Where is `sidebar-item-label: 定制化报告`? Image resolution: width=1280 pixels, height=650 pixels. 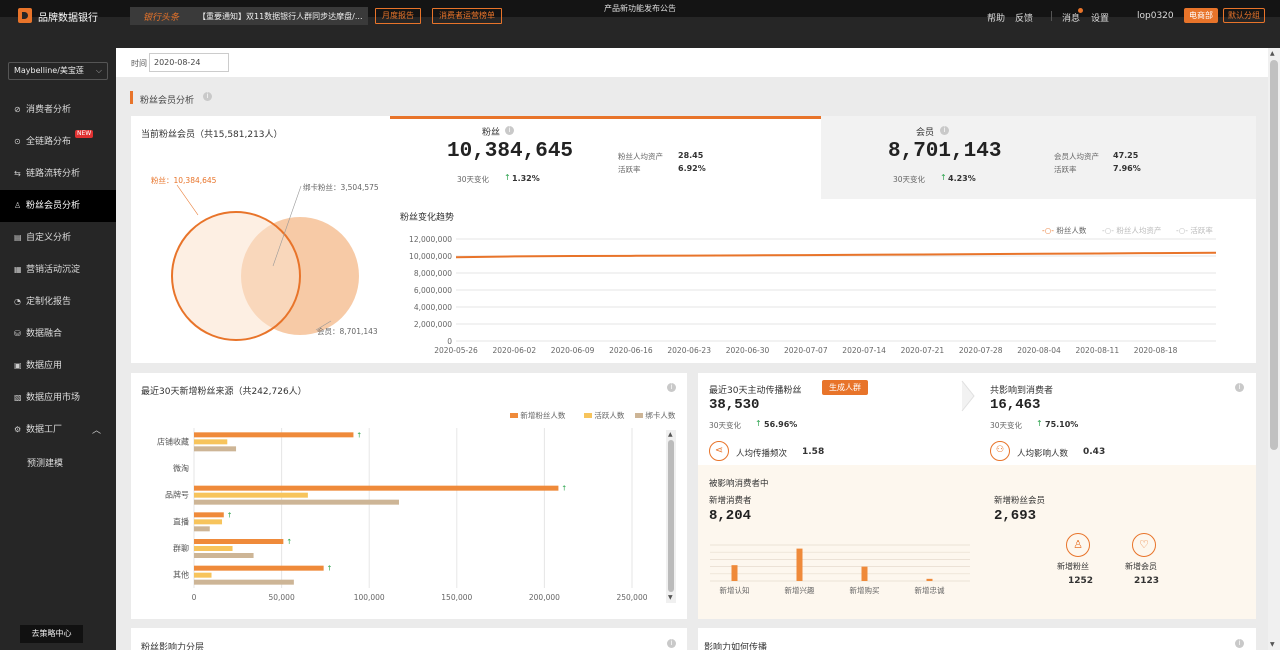 sidebar-item-label: 定制化报告 is located at coordinates (49, 302).